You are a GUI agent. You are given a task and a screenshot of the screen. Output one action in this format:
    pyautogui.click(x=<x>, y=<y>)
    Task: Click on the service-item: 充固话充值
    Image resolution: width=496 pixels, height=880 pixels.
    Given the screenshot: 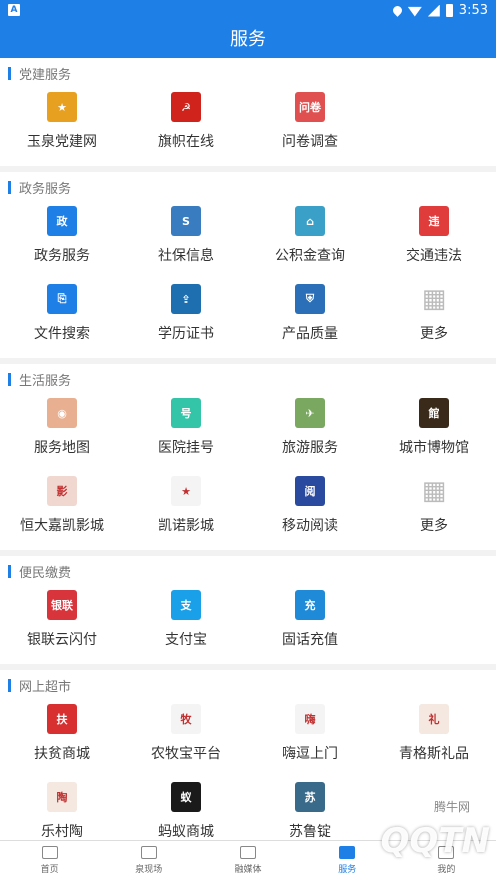 What is the action you would take?
    pyautogui.click(x=310, y=625)
    